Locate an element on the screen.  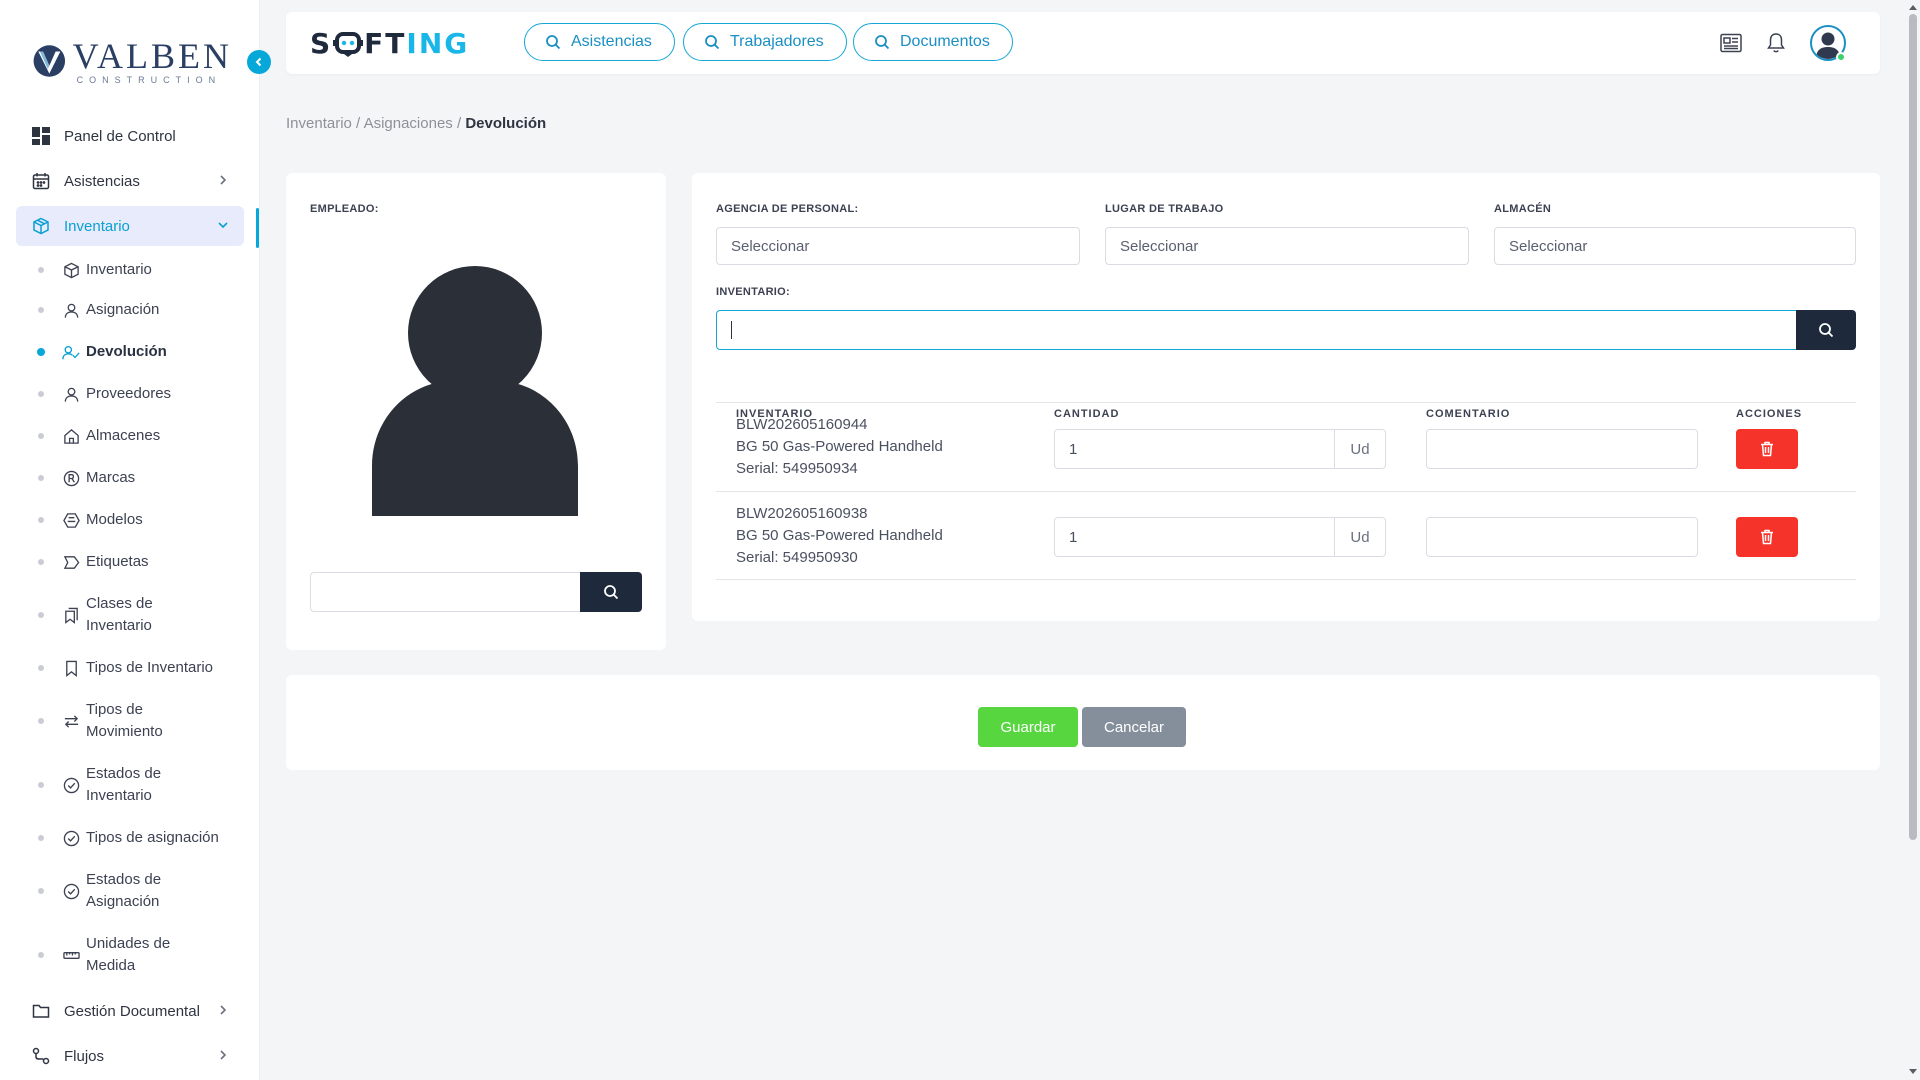
submenu-item-estados-de-asignacion: Estados de Asignación is located at coordinates (130, 891).